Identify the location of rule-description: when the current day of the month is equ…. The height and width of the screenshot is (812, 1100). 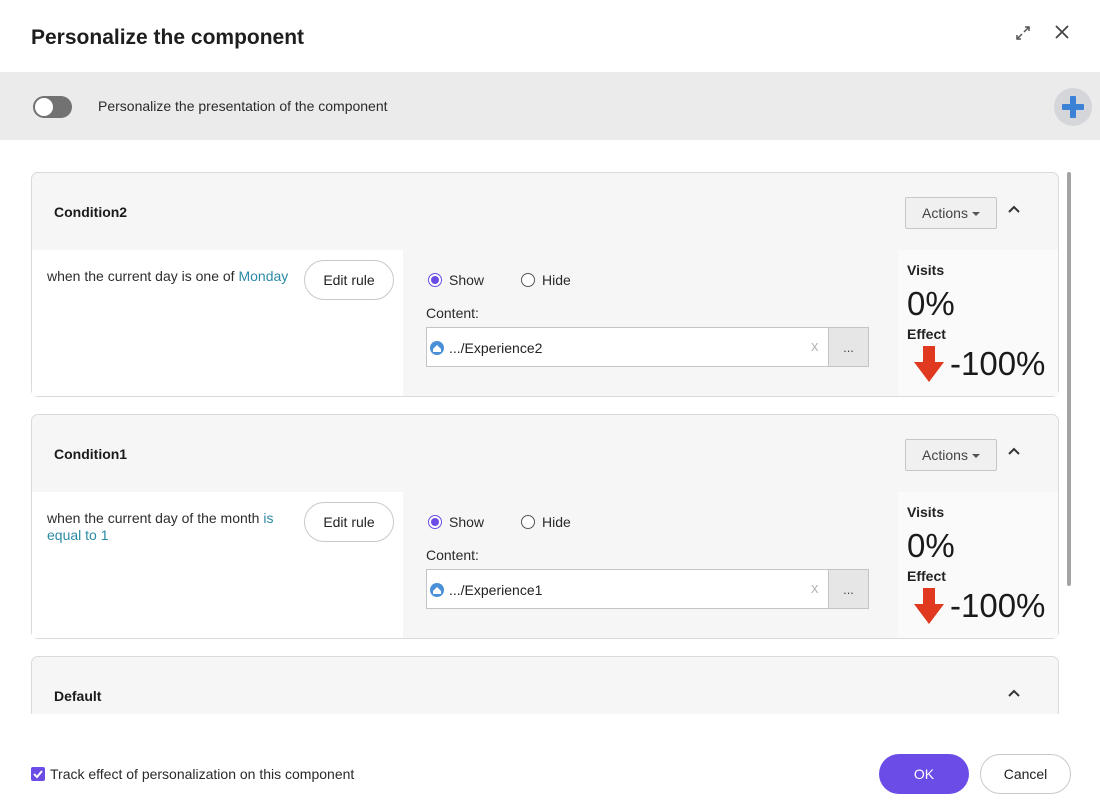
(173, 527).